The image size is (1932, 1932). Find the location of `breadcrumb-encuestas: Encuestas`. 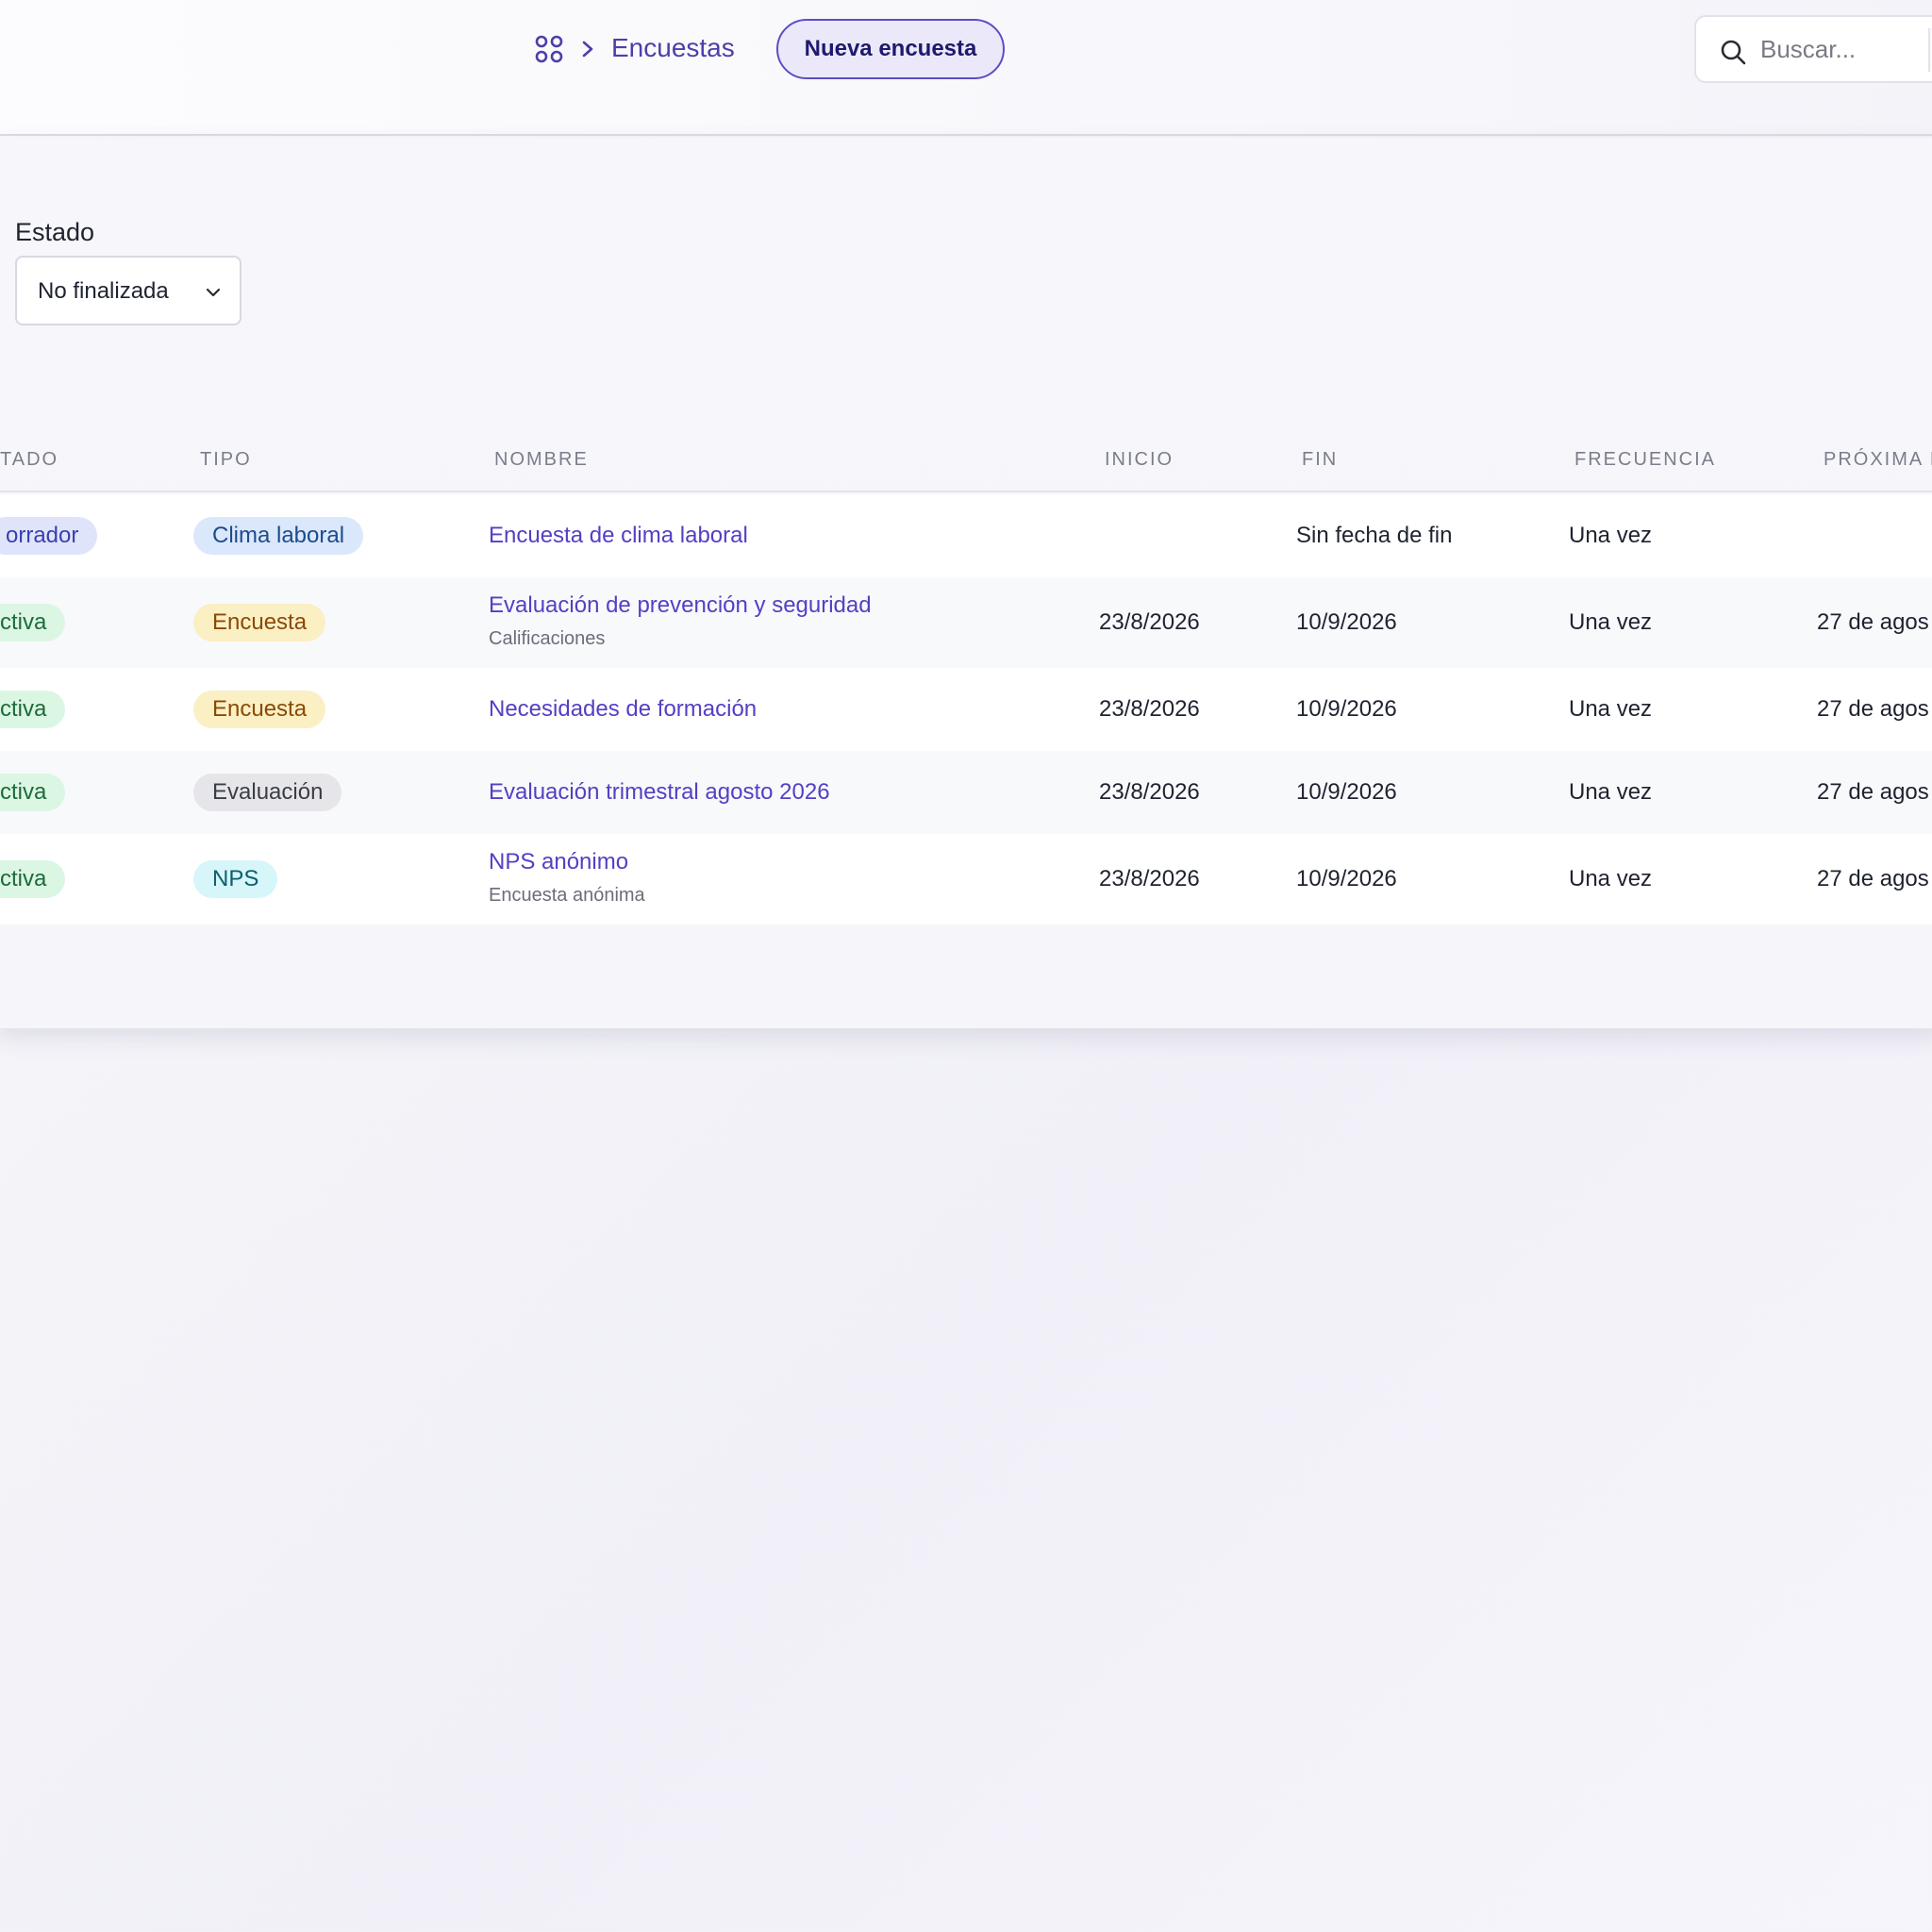

breadcrumb-encuestas: Encuestas is located at coordinates (673, 48).